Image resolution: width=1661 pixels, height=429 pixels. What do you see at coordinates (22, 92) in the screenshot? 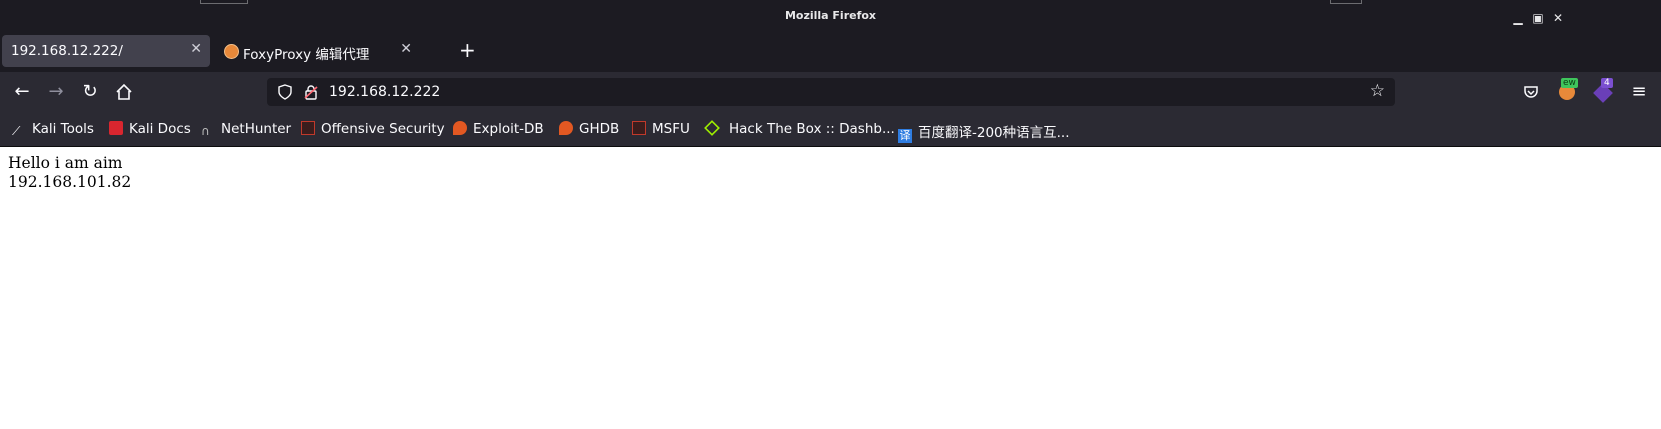
I see `back-icon: ←` at bounding box center [22, 92].